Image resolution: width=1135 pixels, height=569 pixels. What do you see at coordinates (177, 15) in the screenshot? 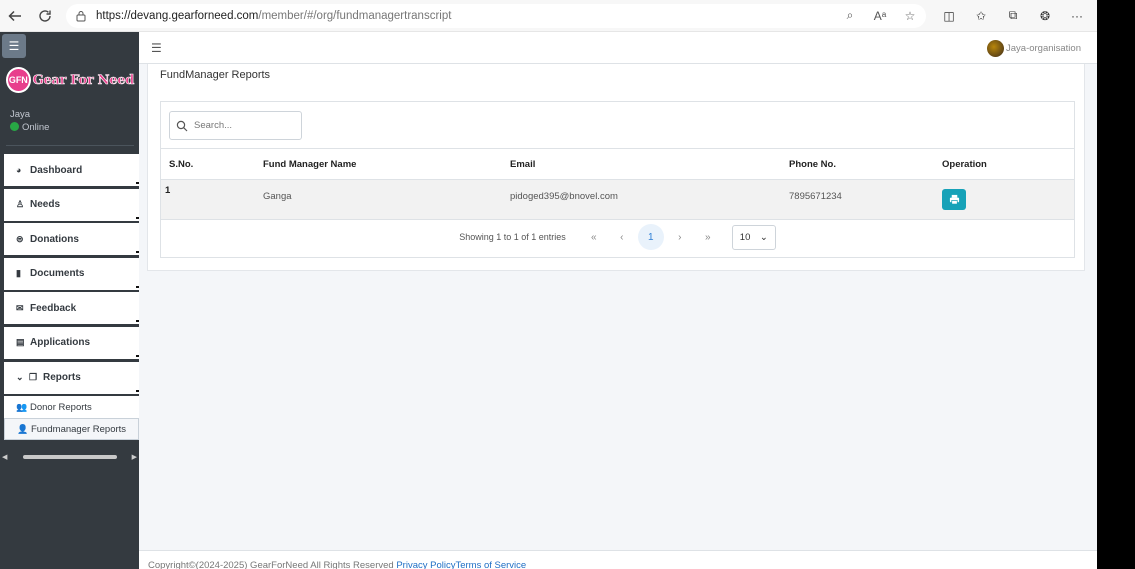
I see `url-host: https://devang.gearforneed.com` at bounding box center [177, 15].